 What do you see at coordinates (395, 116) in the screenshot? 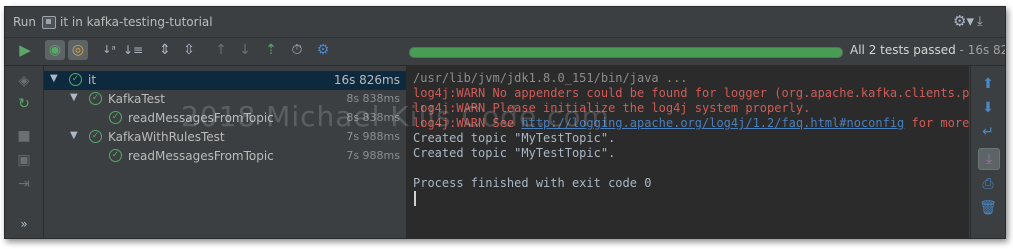
I see `watermark: 2018 Michael Kills Code.com` at bounding box center [395, 116].